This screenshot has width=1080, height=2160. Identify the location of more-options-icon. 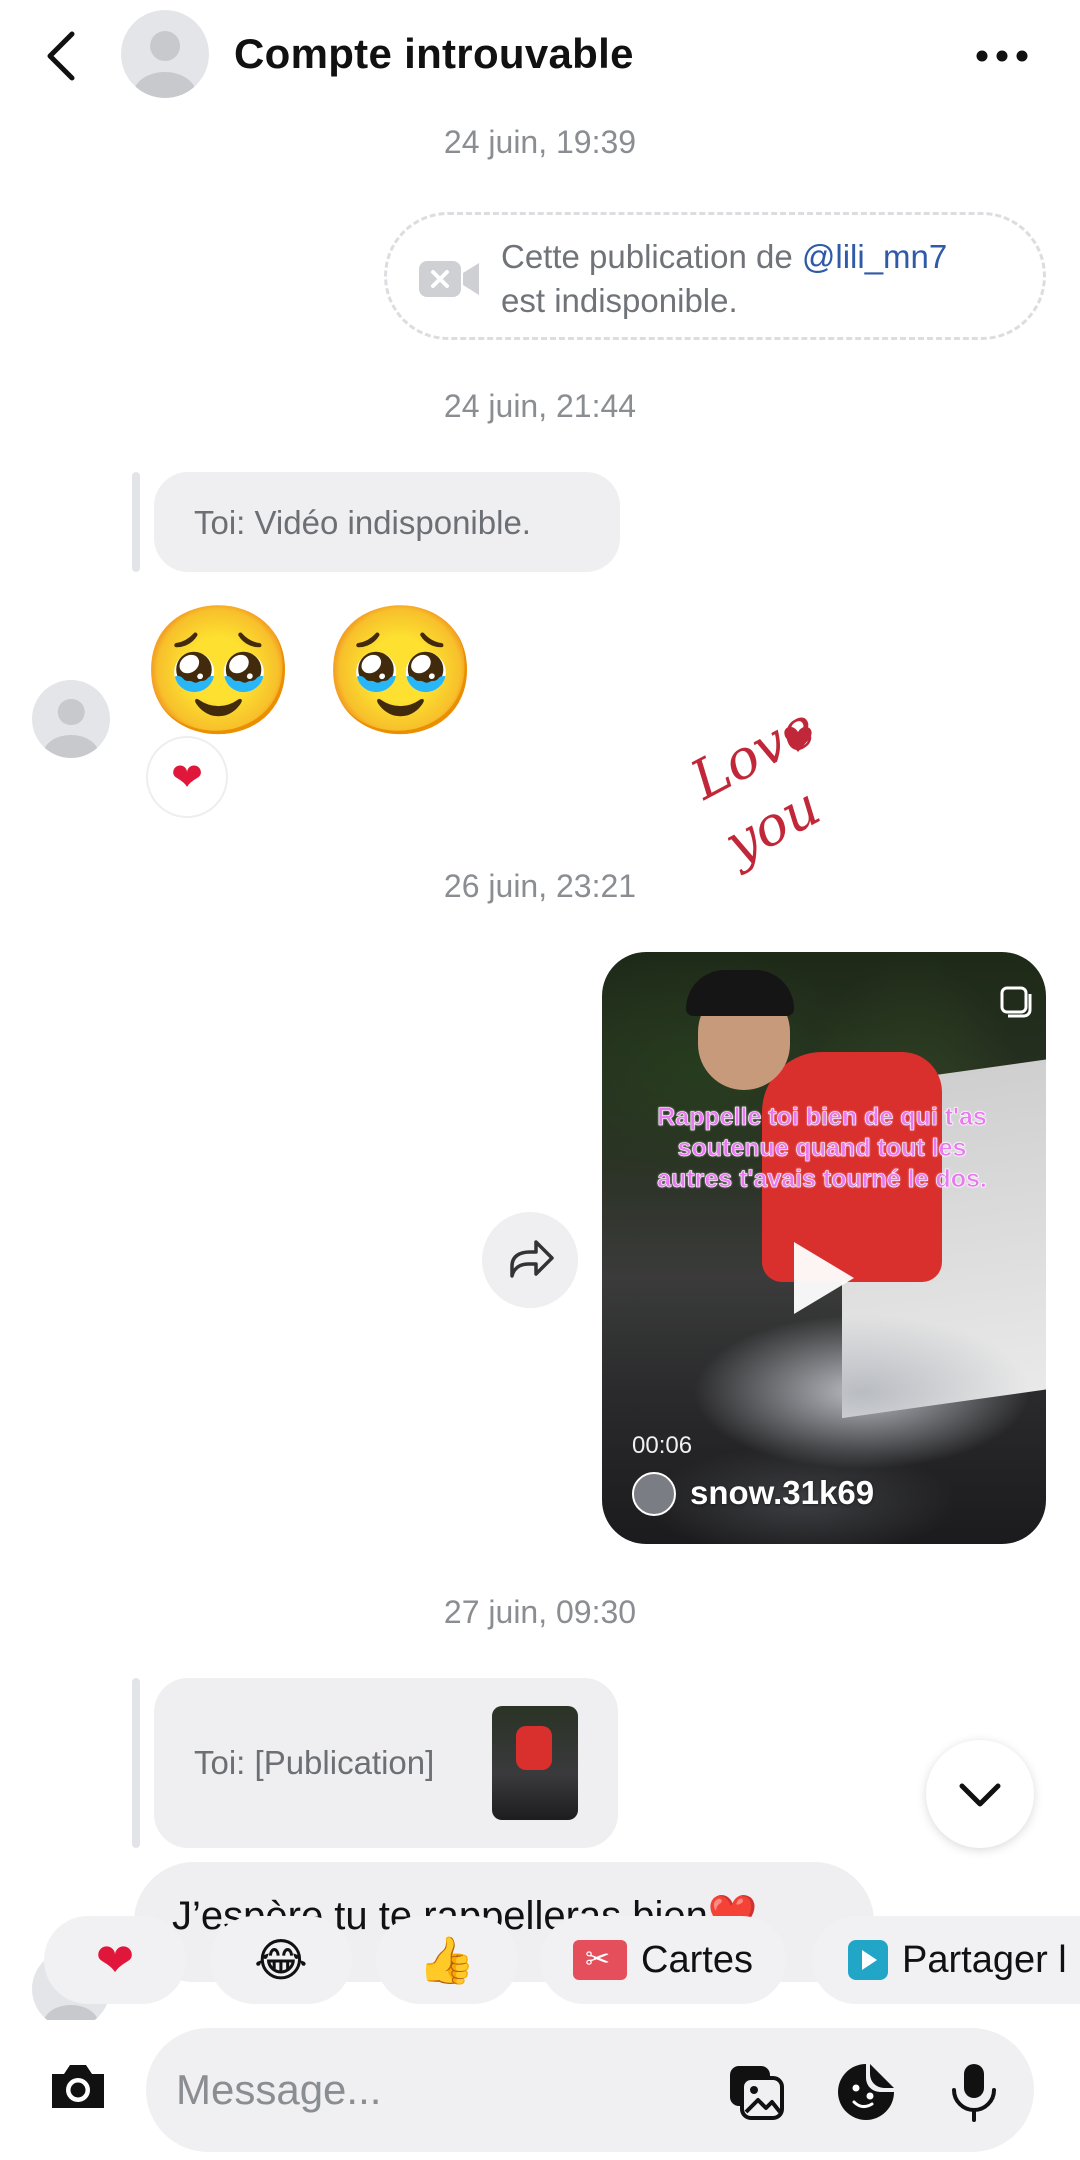
(1002, 56).